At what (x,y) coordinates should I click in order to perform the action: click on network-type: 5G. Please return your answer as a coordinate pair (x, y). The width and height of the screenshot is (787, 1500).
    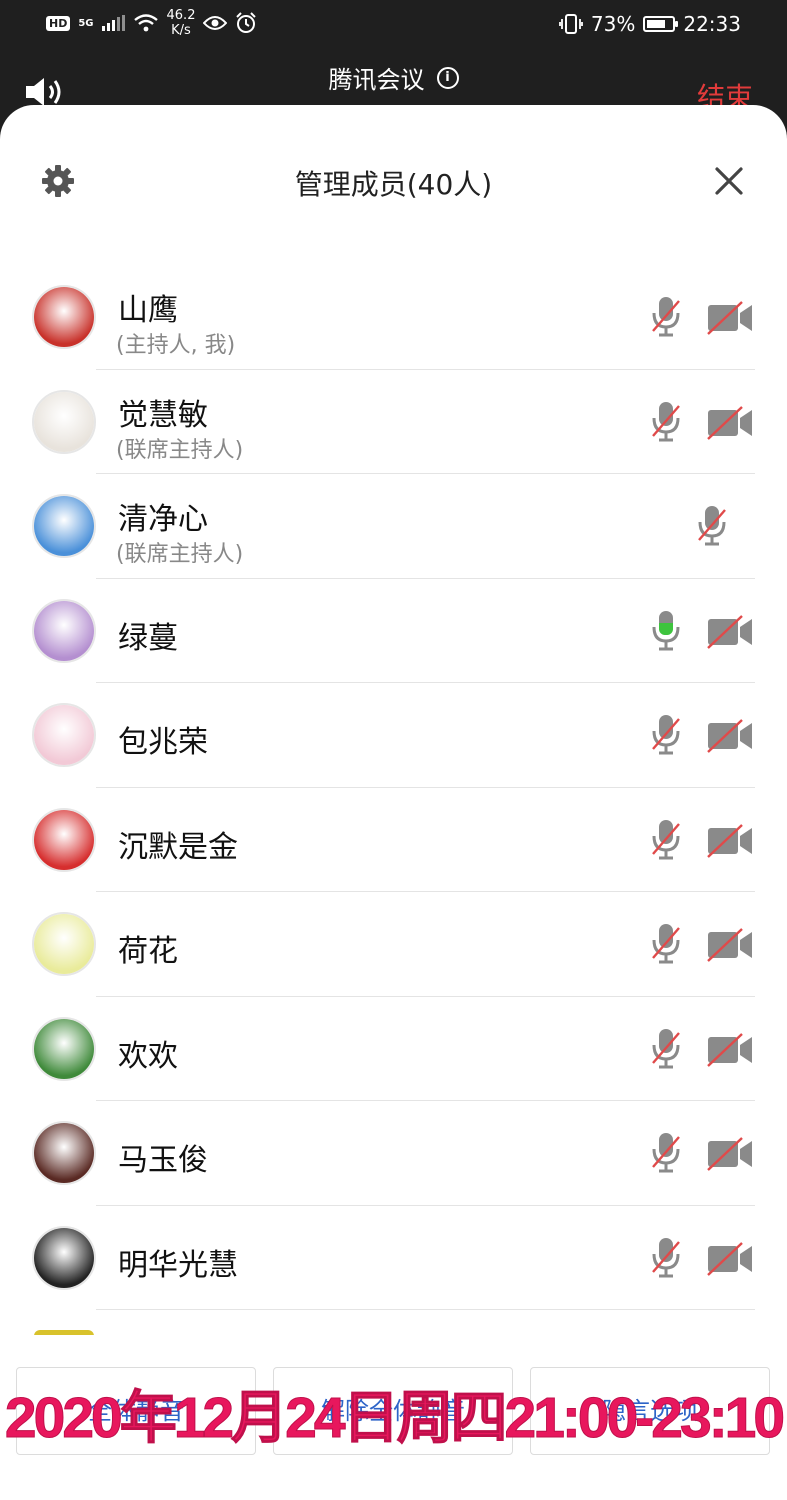
    Looking at the image, I should click on (86, 23).